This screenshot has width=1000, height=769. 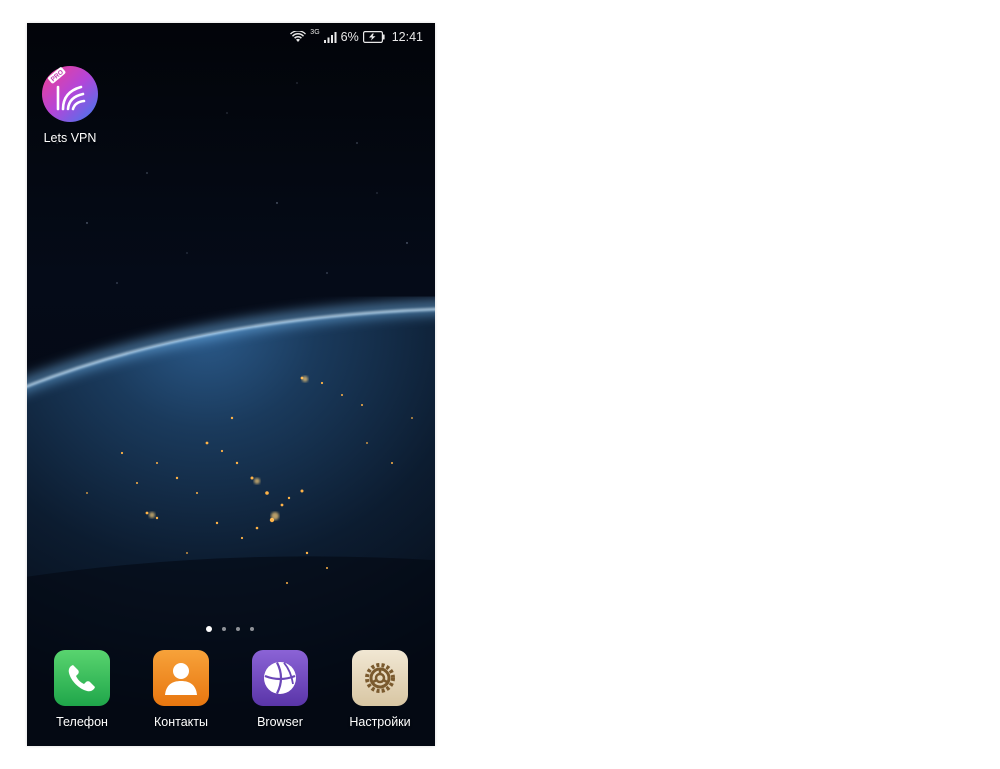 What do you see at coordinates (181, 678) in the screenshot?
I see `contacts-icon` at bounding box center [181, 678].